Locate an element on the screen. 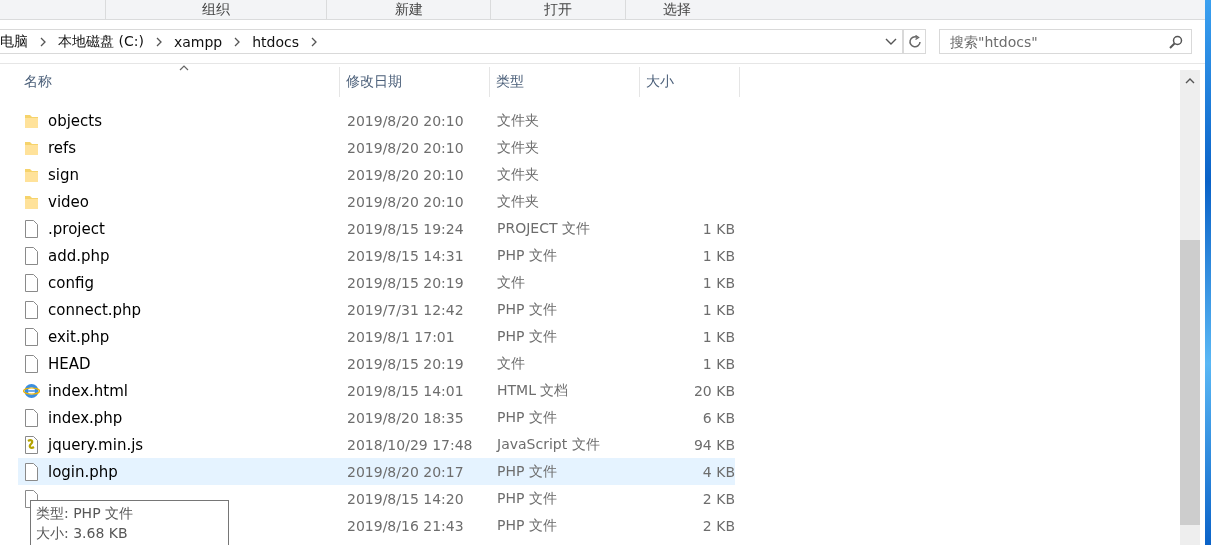 The width and height of the screenshot is (1211, 545). file-name: sign is located at coordinates (63, 174).